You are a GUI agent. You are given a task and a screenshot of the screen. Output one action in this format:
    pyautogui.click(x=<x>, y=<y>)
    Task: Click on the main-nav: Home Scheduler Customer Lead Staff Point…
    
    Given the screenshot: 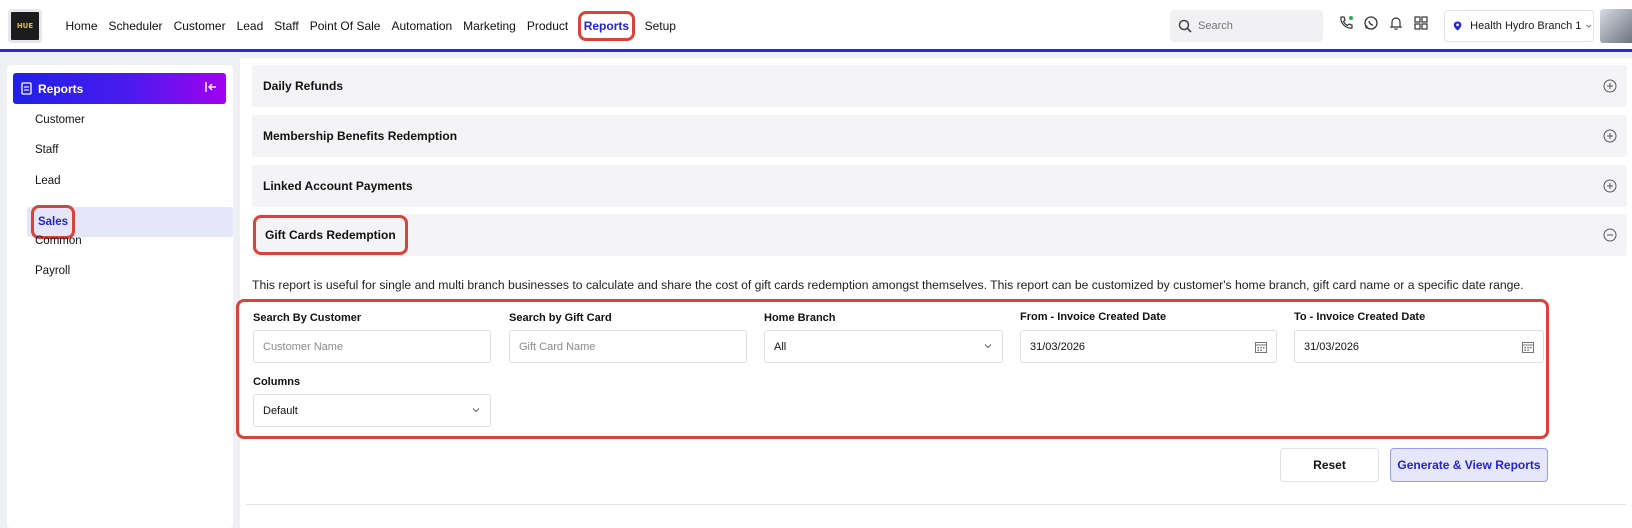 What is the action you would take?
    pyautogui.click(x=370, y=26)
    